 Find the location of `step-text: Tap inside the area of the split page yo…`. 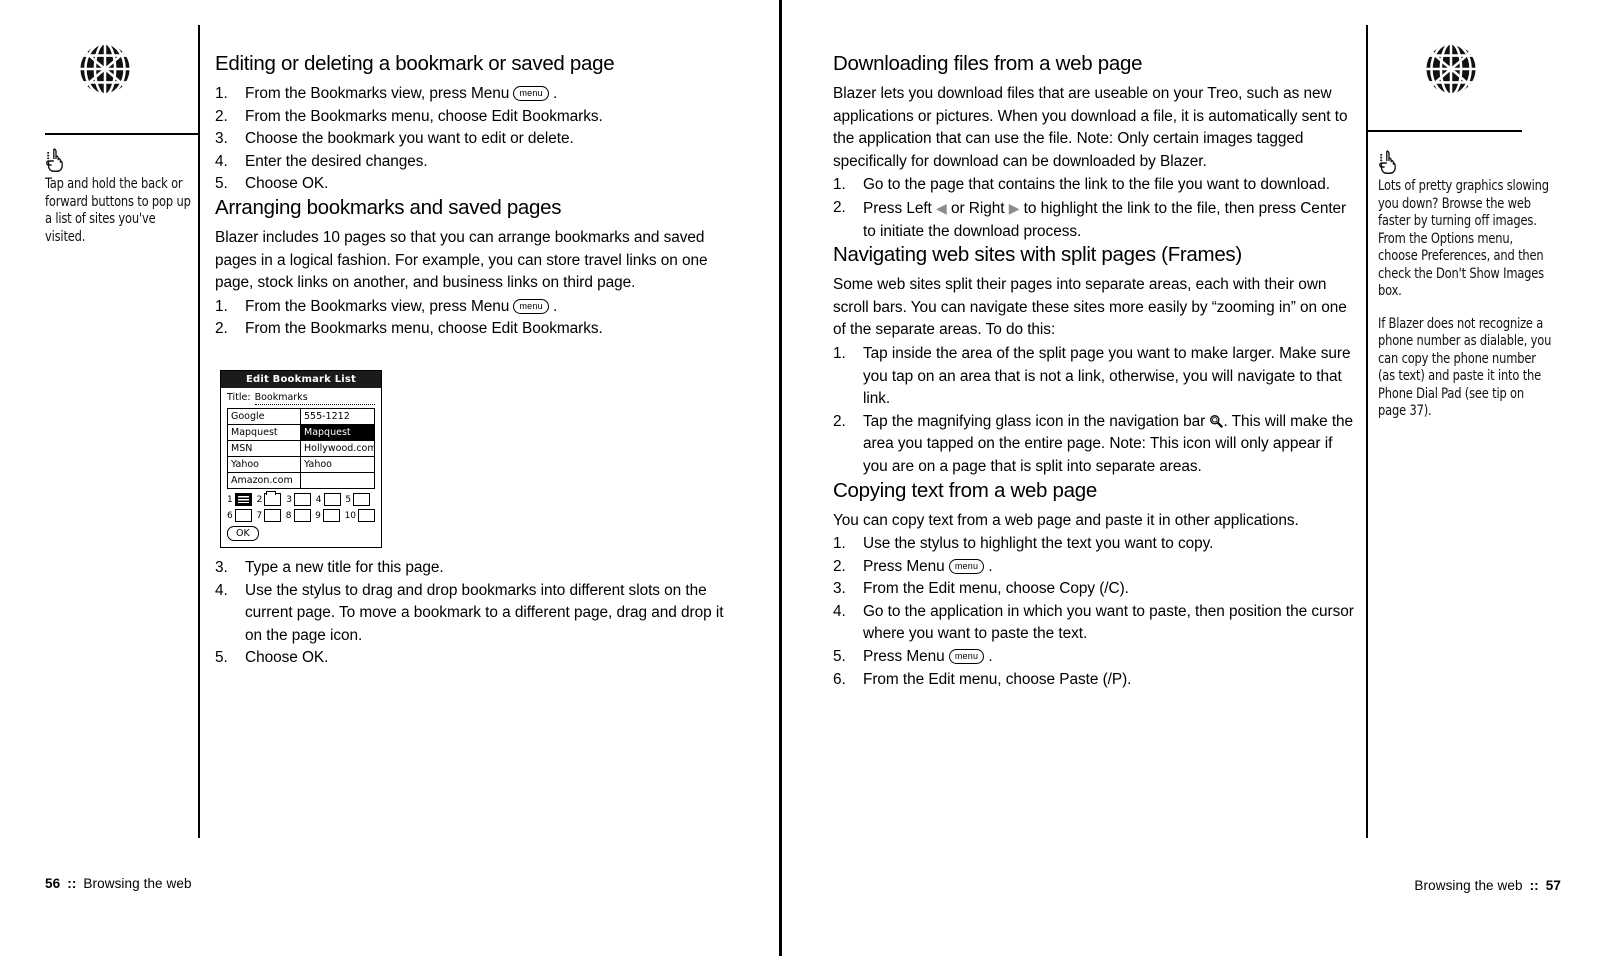

step-text: Tap inside the area of the split page yo… is located at coordinates (1107, 376).